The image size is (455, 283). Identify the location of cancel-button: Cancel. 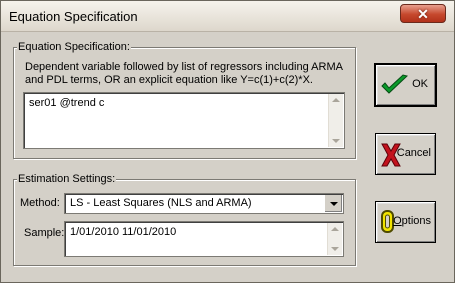
(405, 154).